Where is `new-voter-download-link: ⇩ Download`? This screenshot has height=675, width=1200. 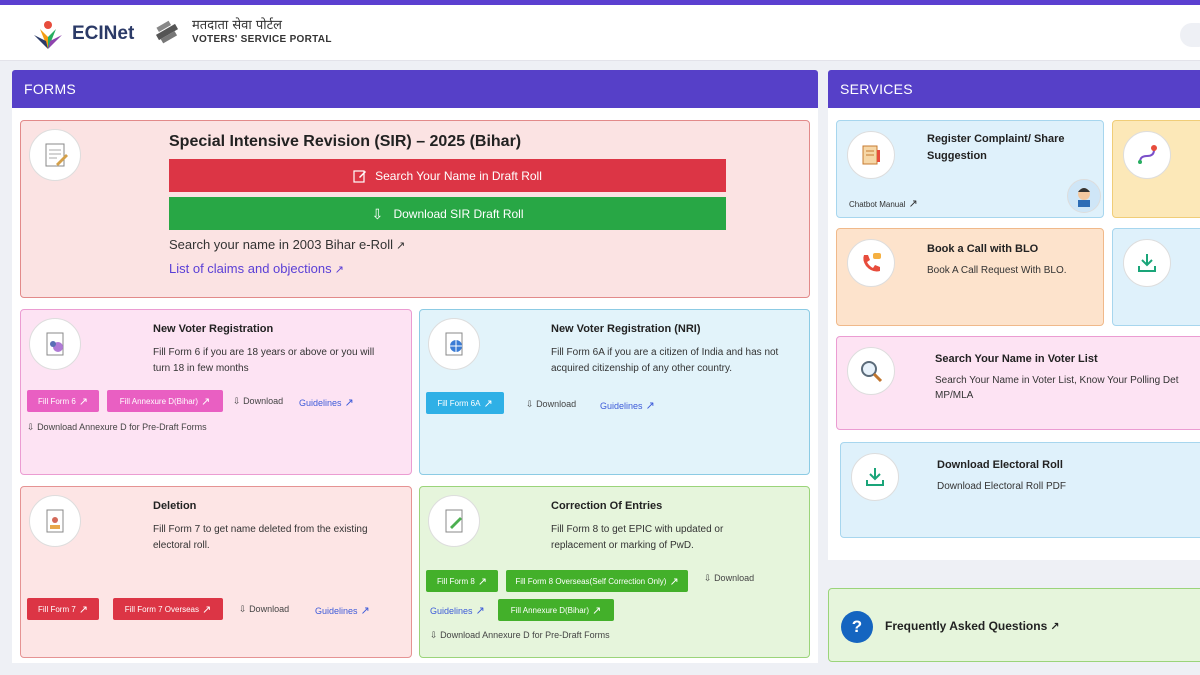
new-voter-download-link: ⇩ Download is located at coordinates (258, 401).